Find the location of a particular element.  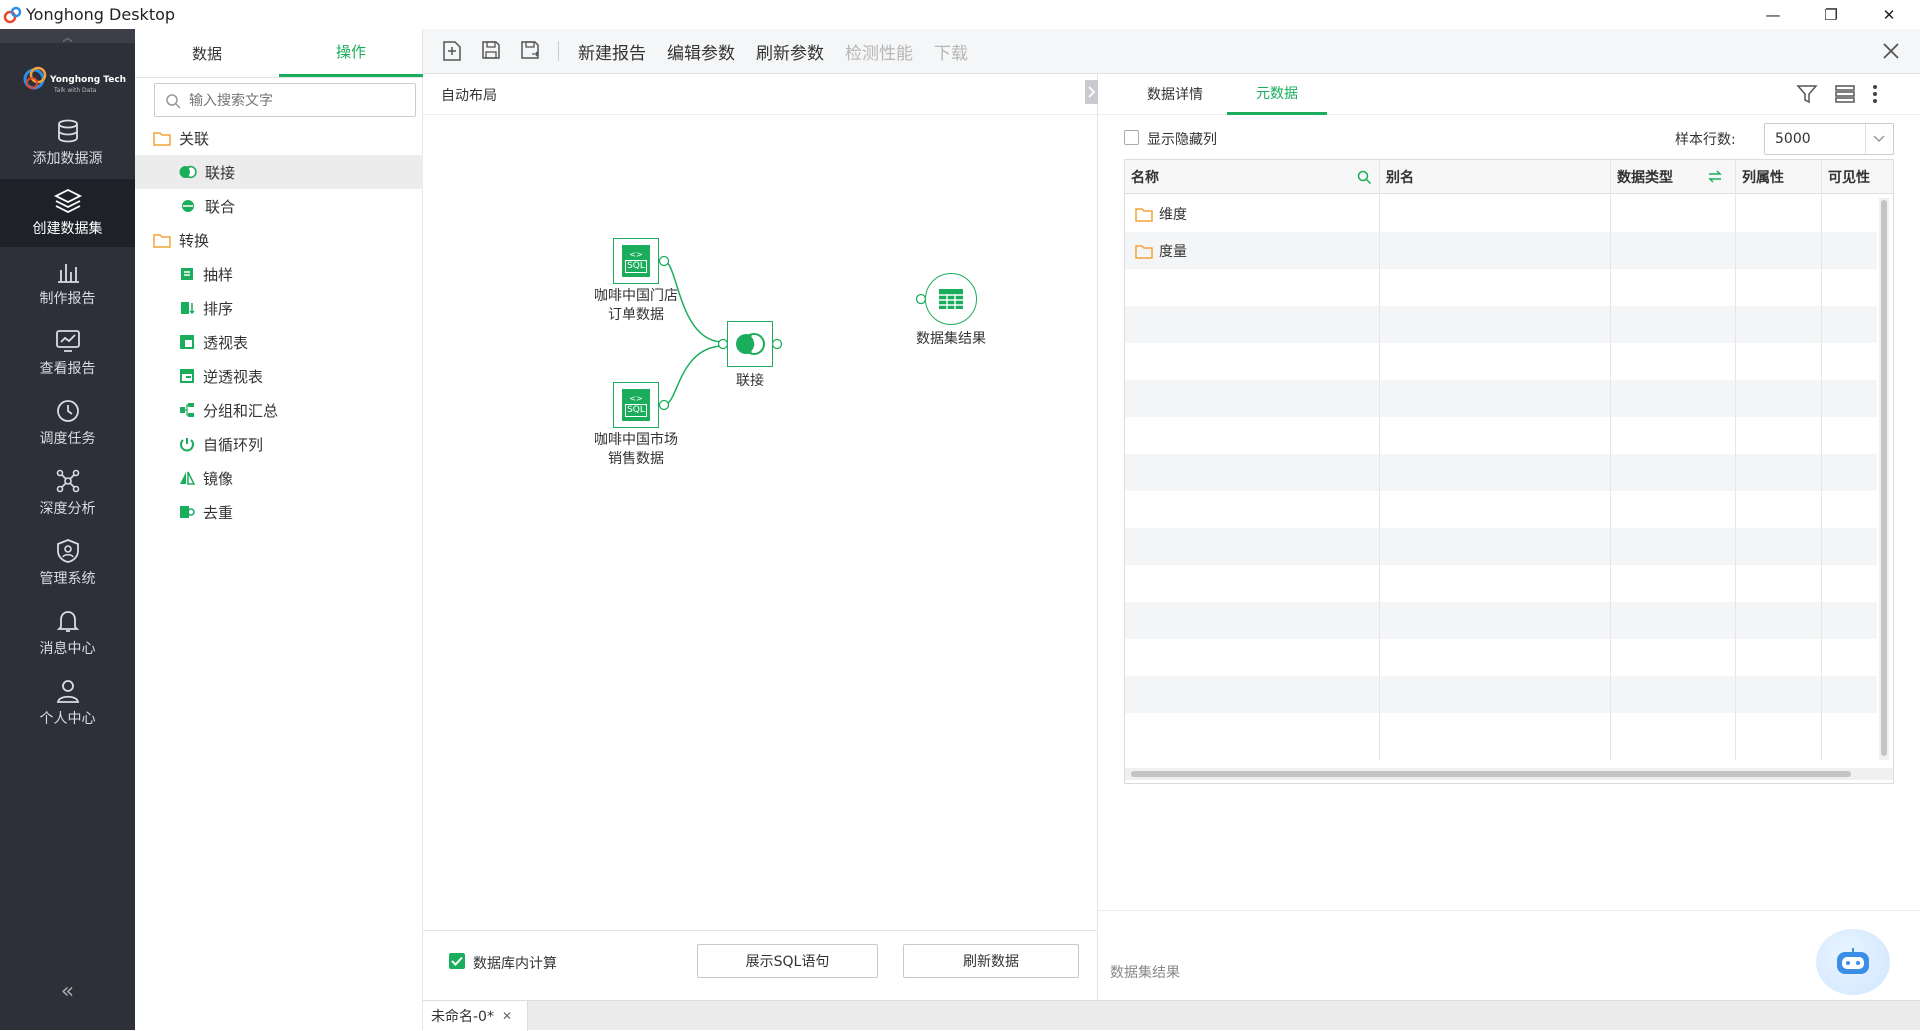

brand-logo-icon is located at coordinates (35, 78).